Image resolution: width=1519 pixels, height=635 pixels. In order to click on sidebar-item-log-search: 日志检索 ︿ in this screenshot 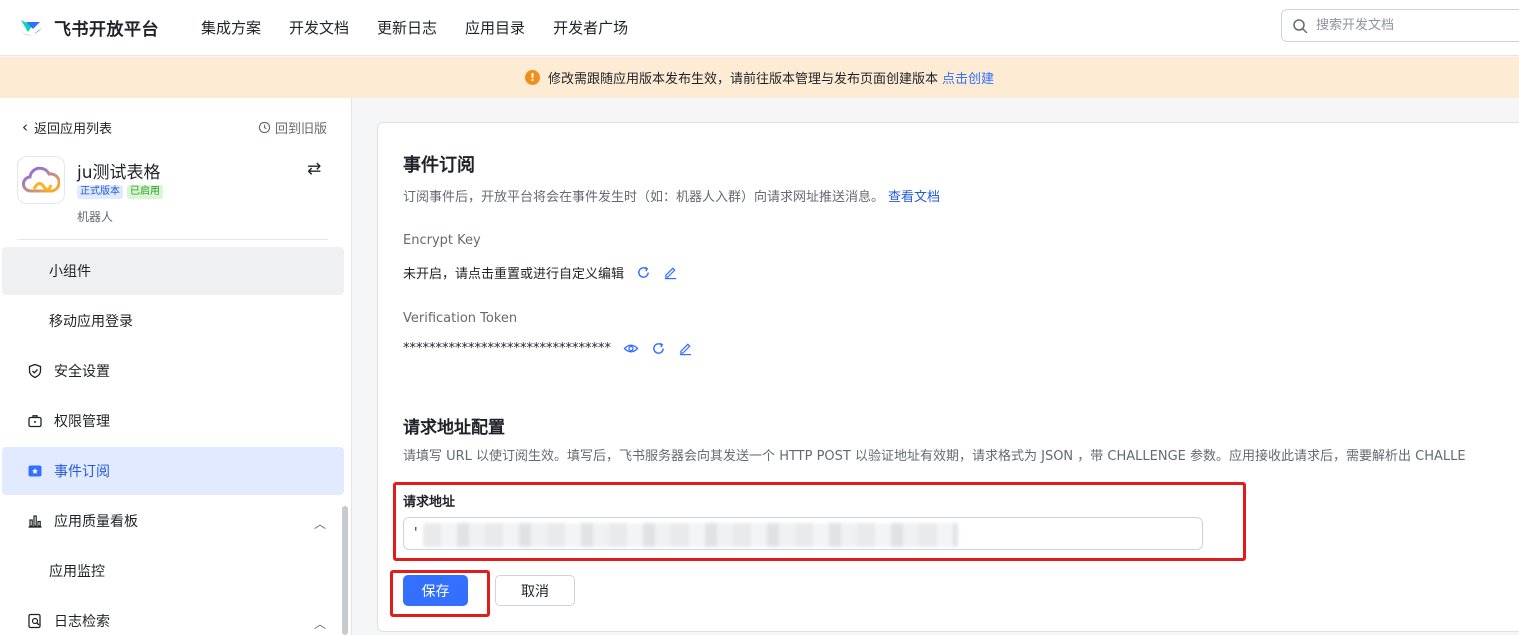, I will do `click(173, 616)`.